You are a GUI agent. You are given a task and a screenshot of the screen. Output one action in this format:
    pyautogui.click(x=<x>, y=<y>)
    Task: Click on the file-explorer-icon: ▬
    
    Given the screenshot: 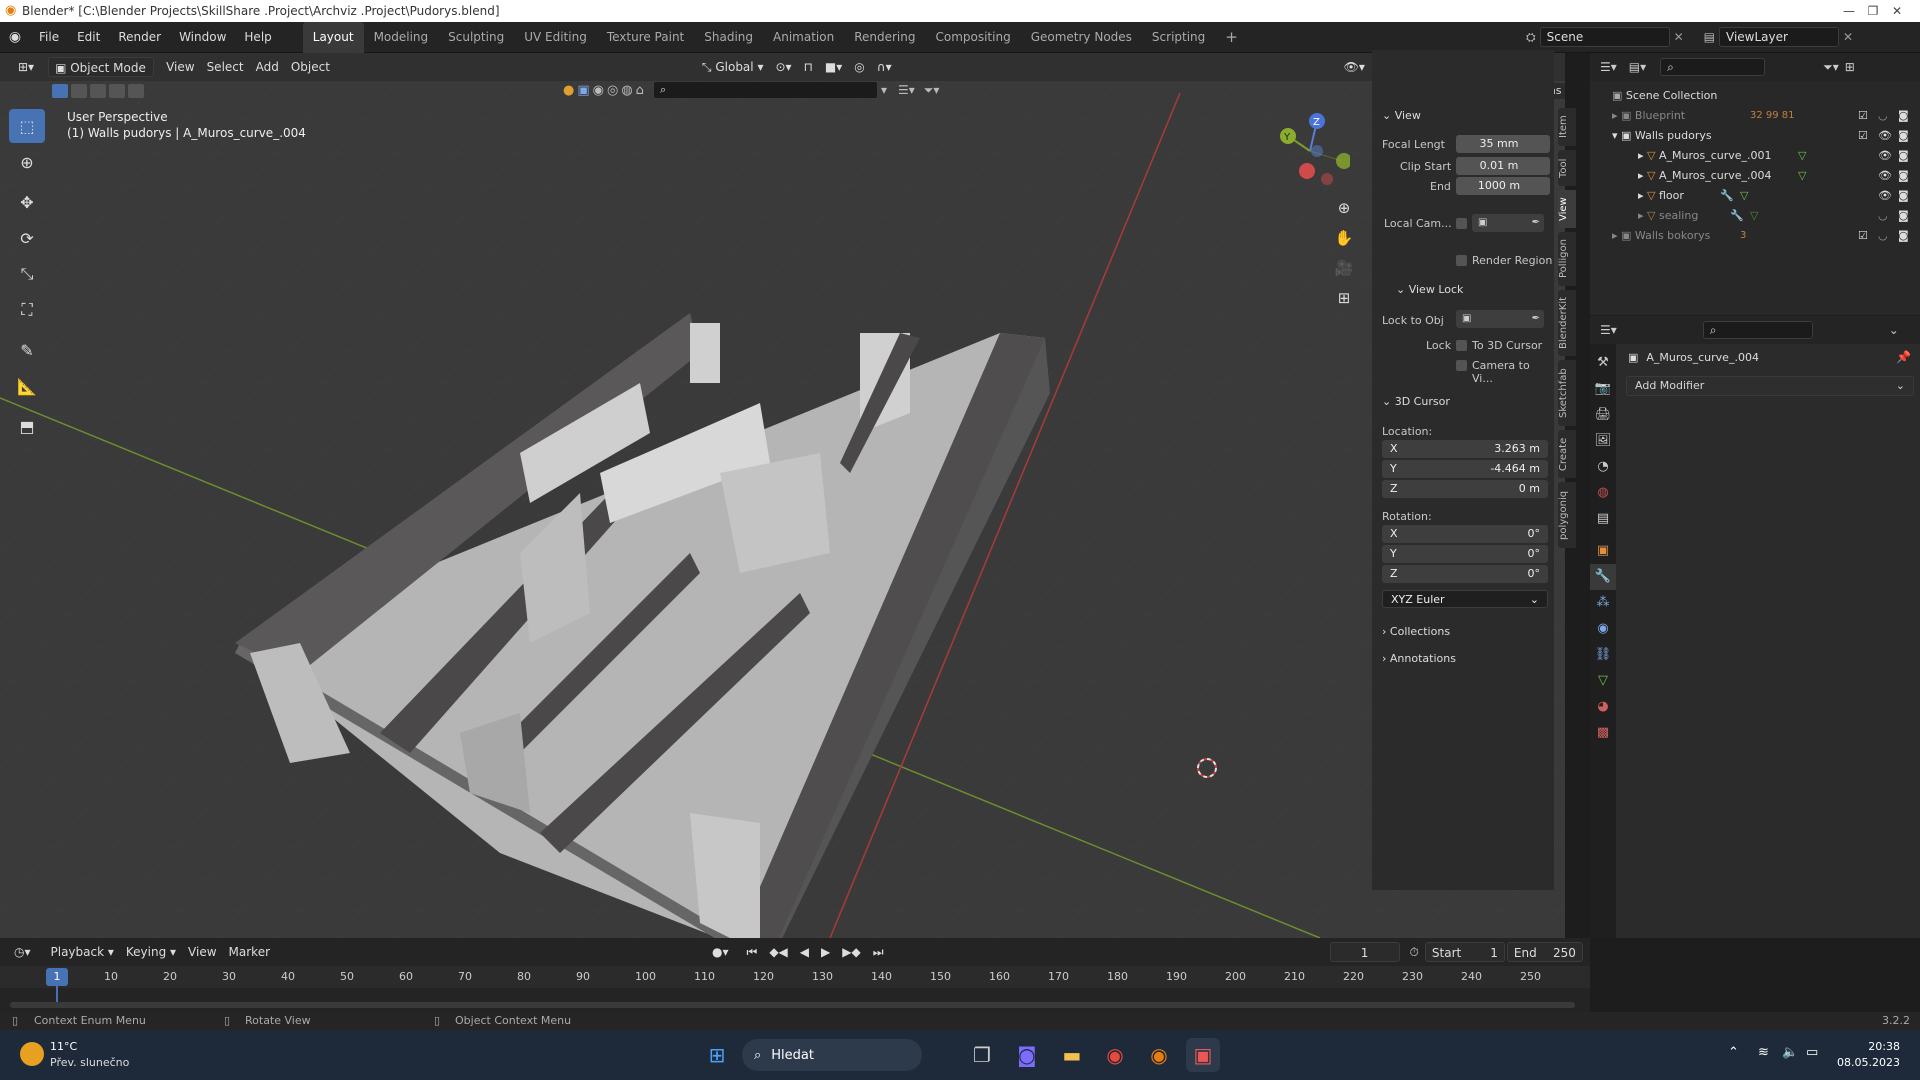 What is the action you would take?
    pyautogui.click(x=1072, y=1055)
    